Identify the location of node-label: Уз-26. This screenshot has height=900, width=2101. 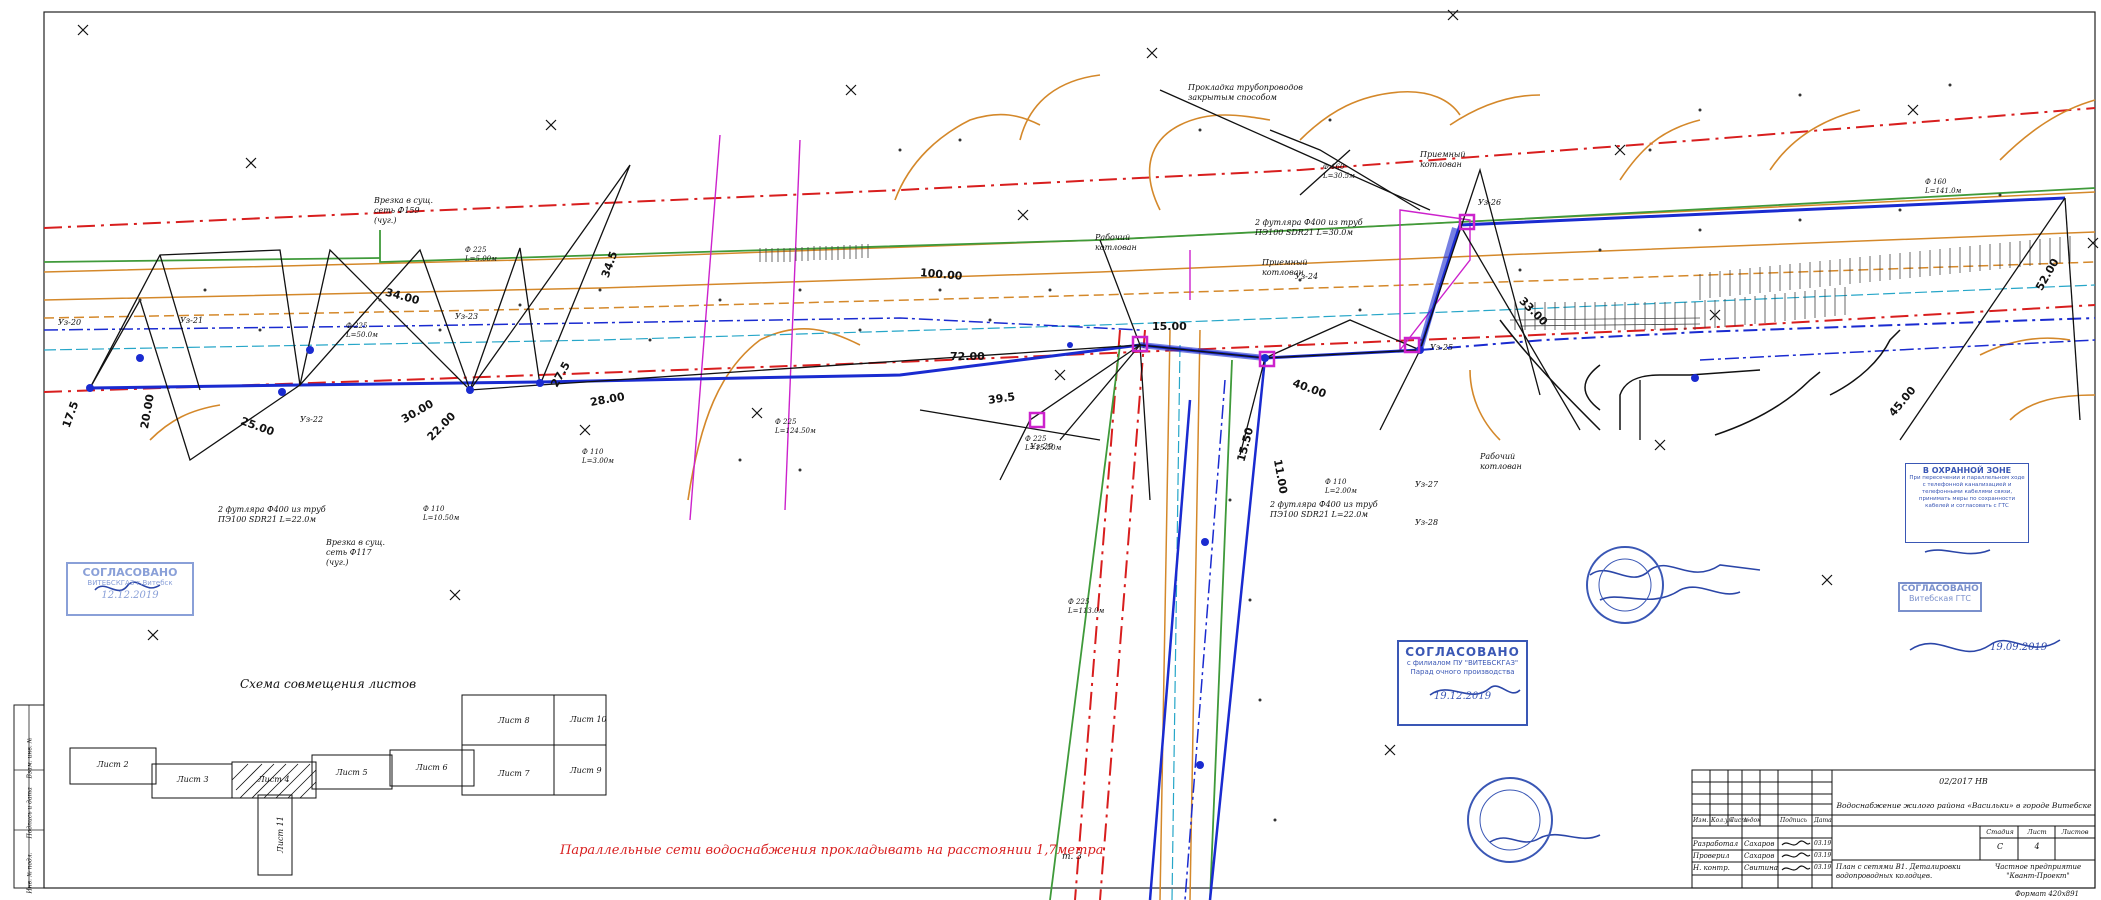
(1490, 202).